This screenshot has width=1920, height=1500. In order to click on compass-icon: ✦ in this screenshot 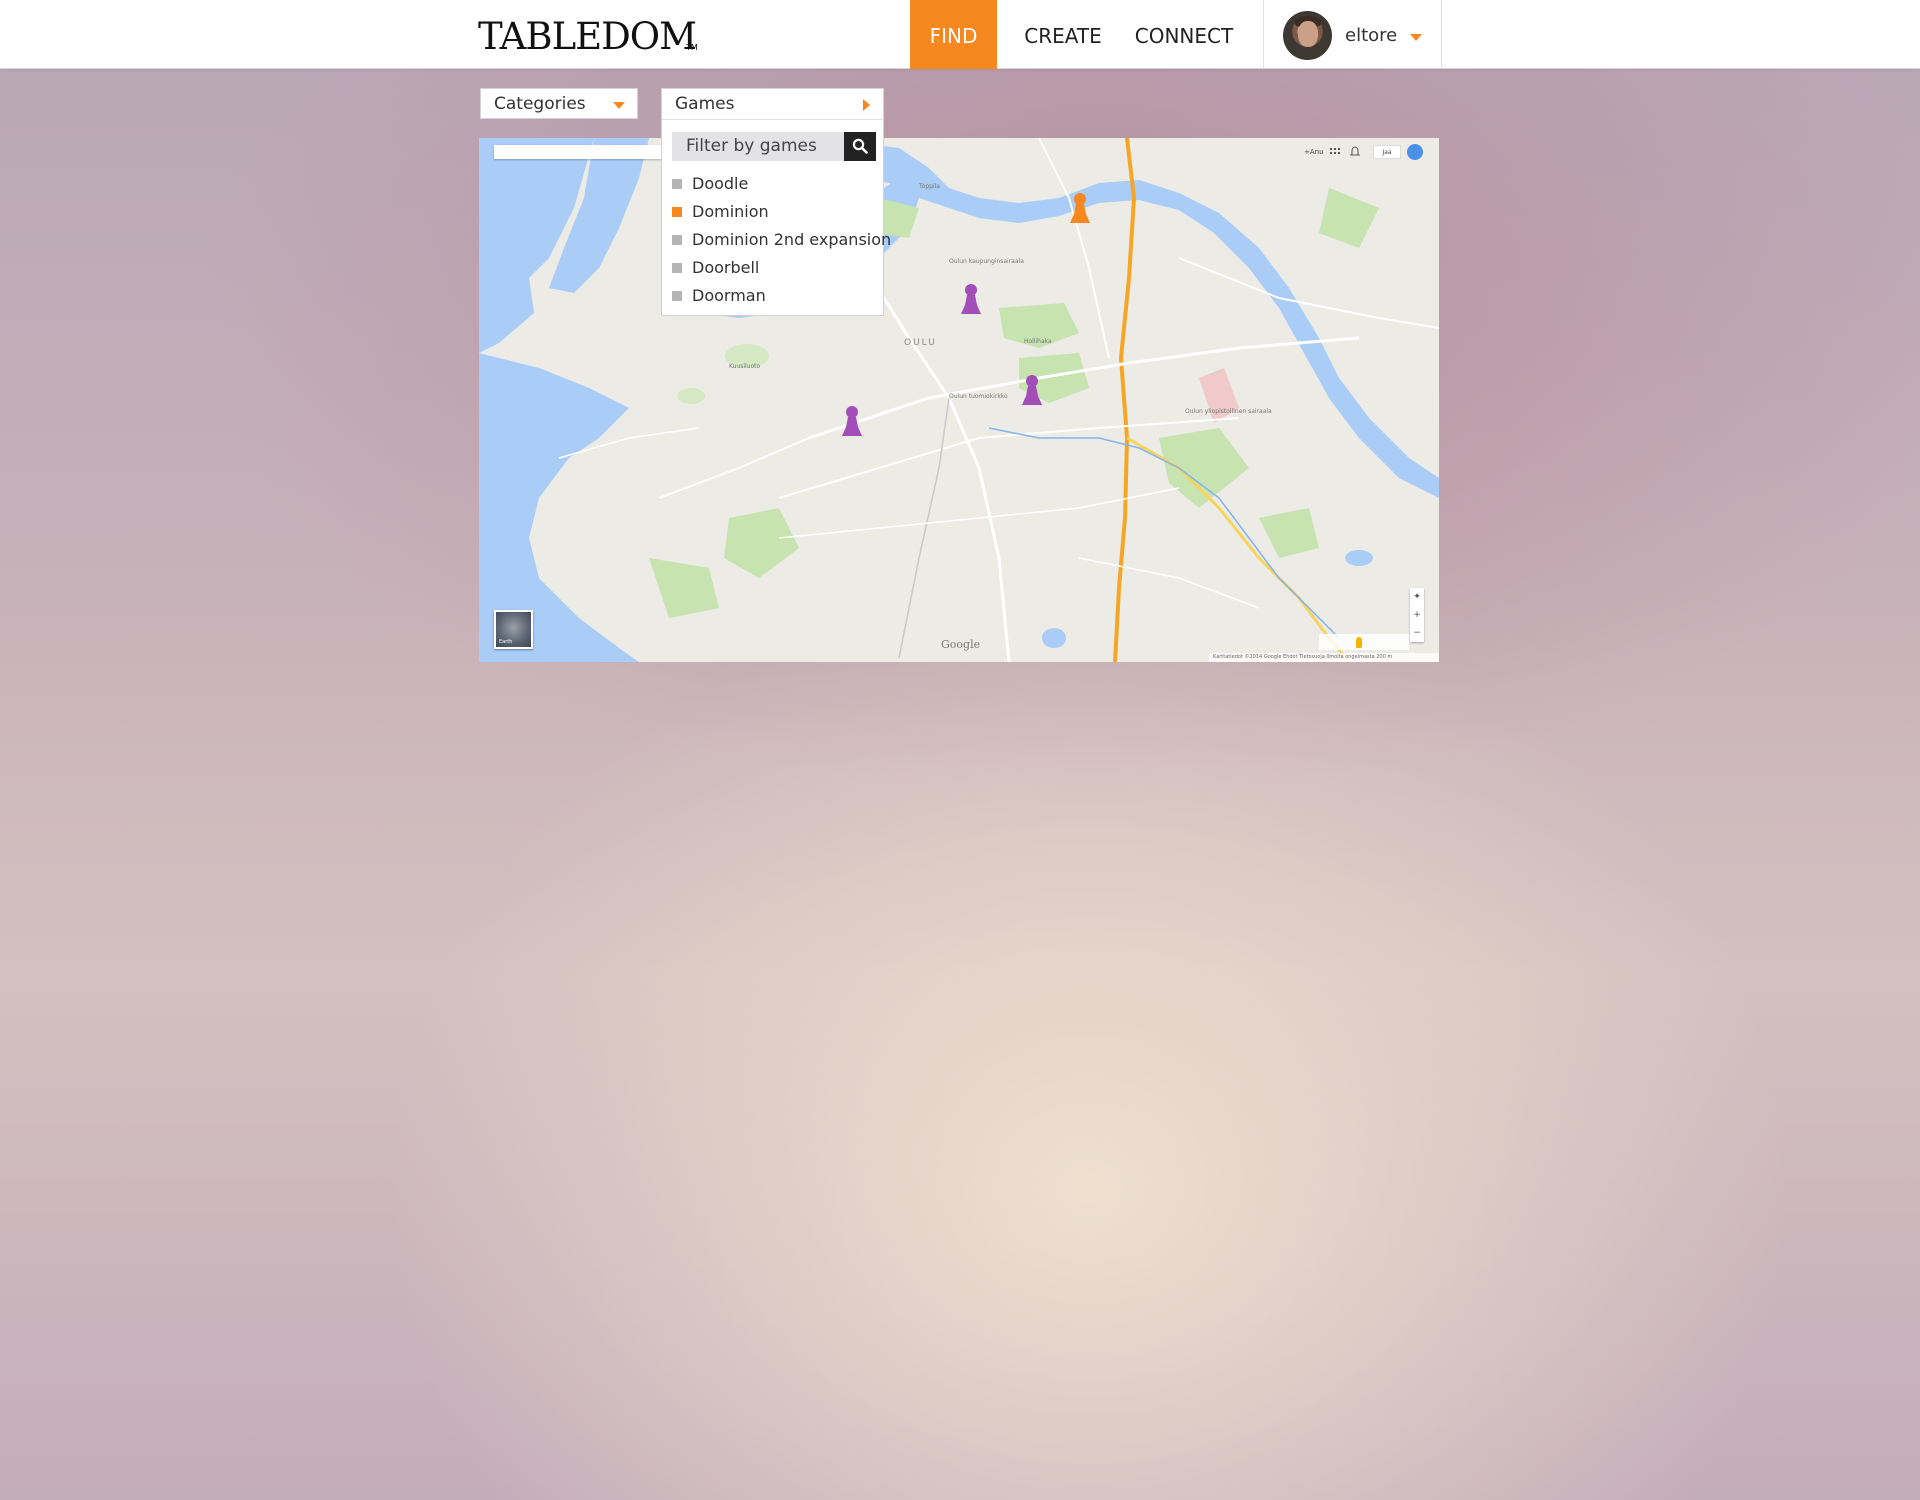, I will do `click(1417, 597)`.